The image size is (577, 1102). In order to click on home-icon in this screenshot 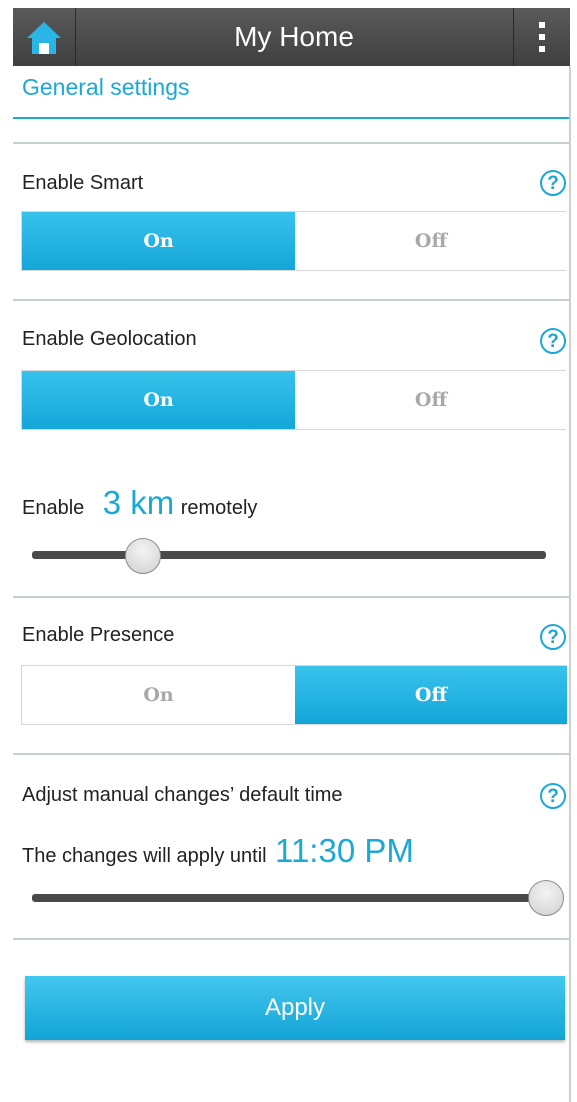, I will do `click(44, 38)`.